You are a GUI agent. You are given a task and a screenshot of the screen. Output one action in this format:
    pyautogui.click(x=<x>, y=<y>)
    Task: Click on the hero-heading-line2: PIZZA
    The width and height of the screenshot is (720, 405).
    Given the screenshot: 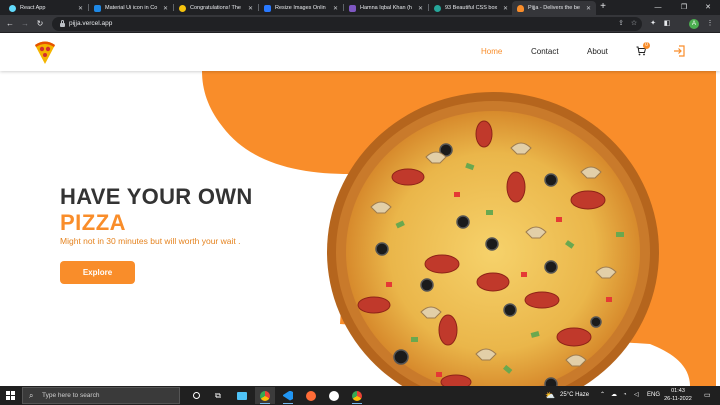 What is the action you would take?
    pyautogui.click(x=93, y=222)
    